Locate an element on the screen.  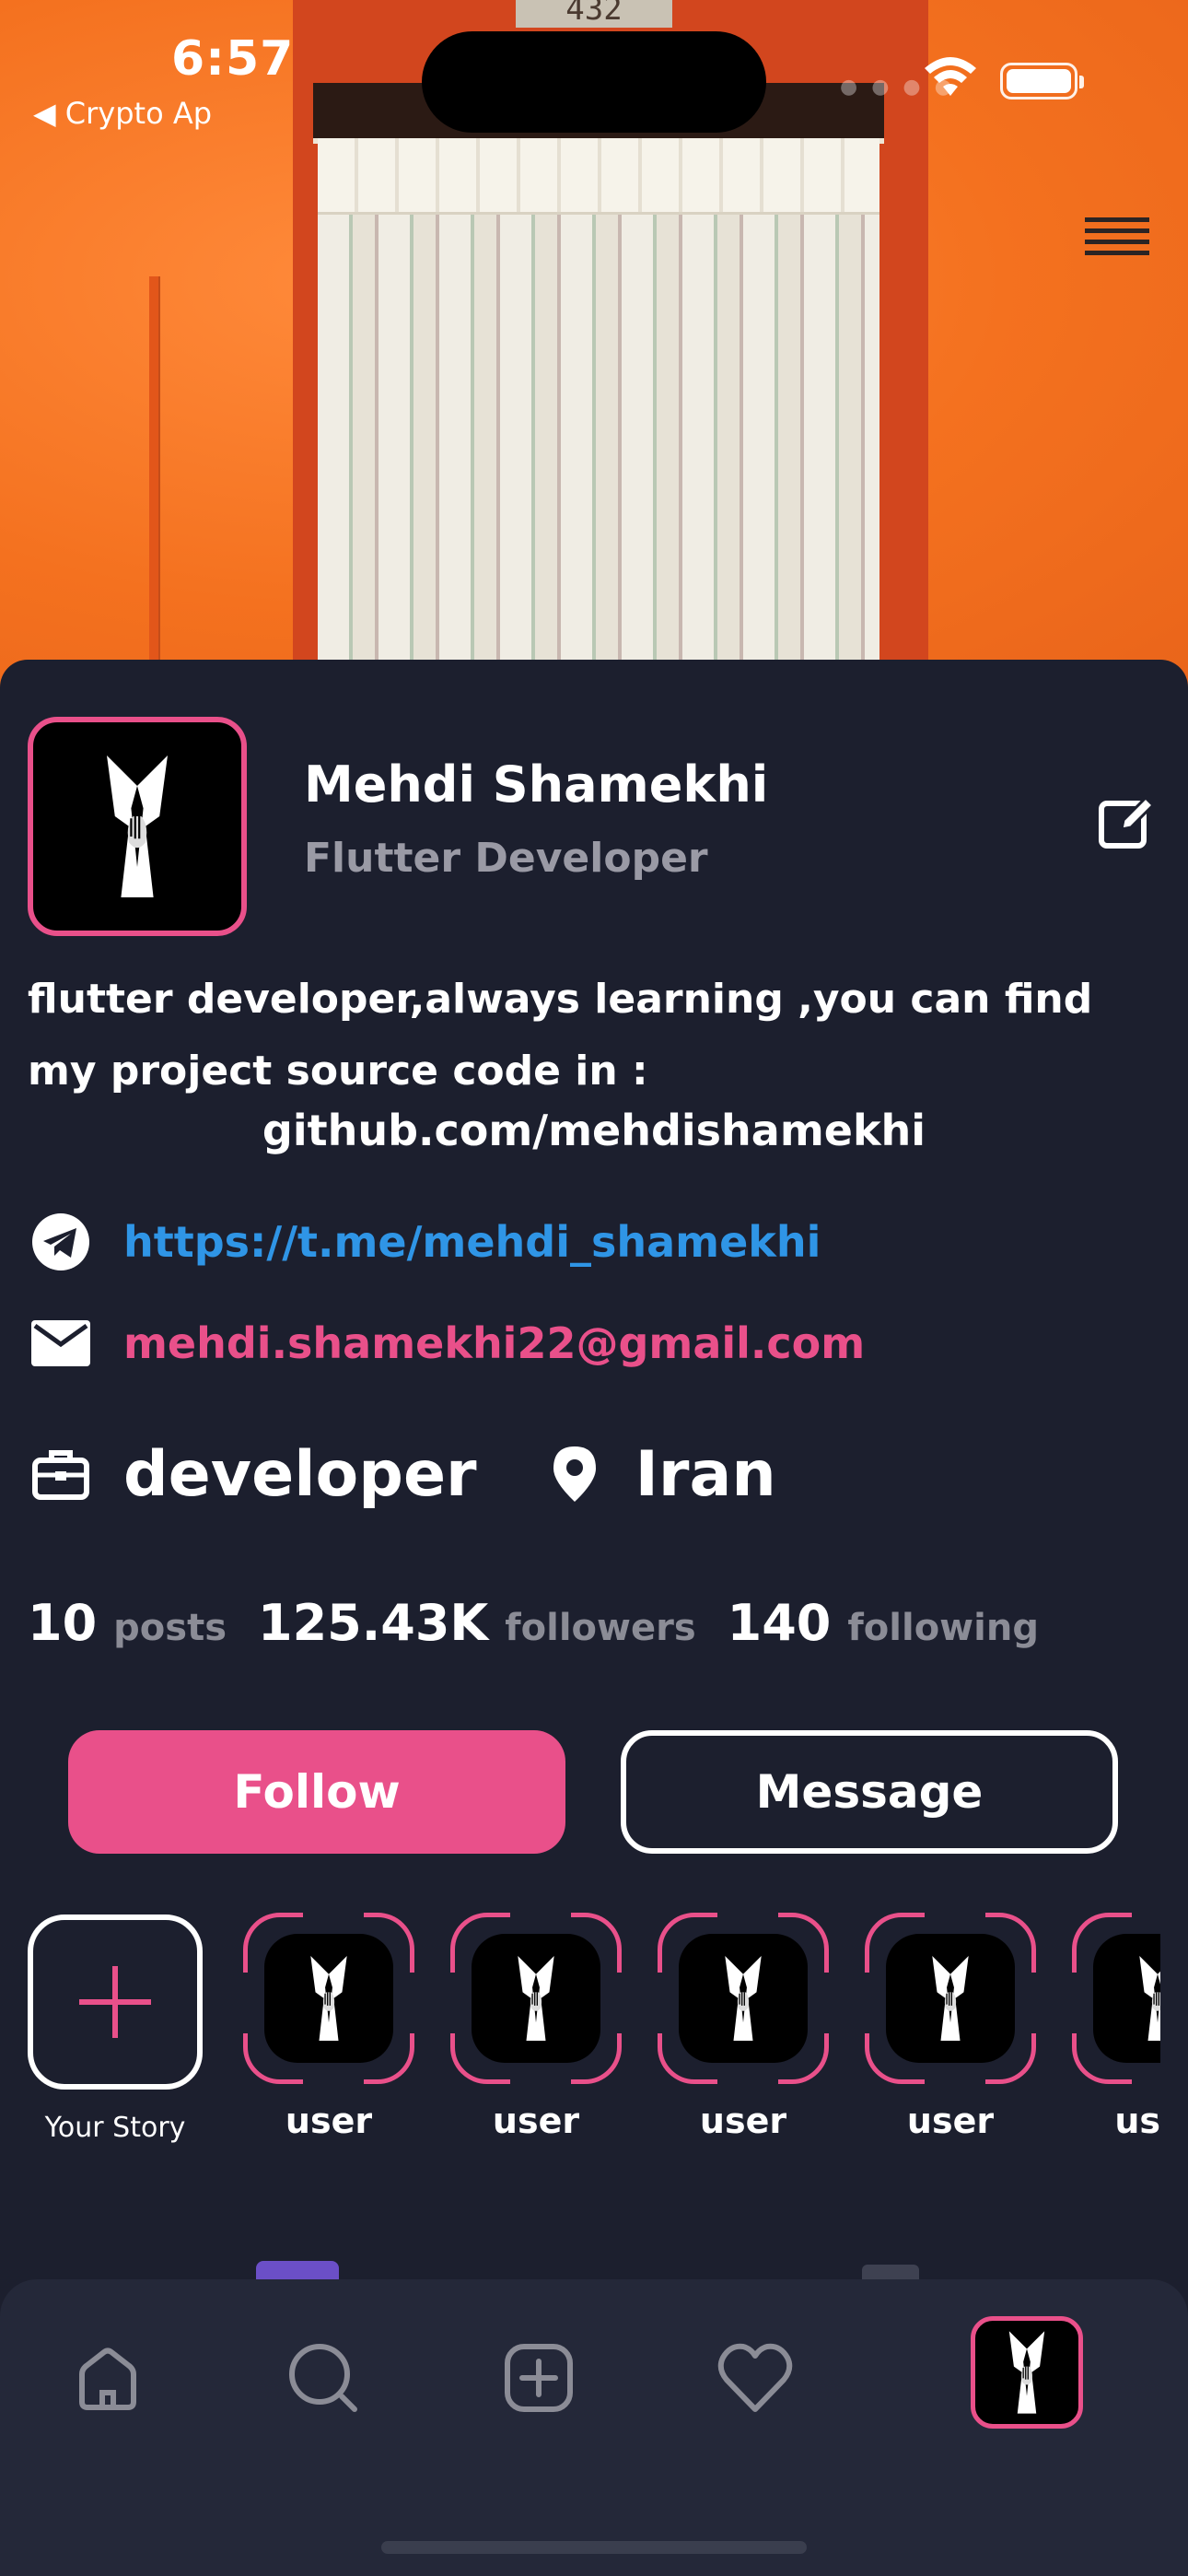
profile-avatar is located at coordinates (137, 826).